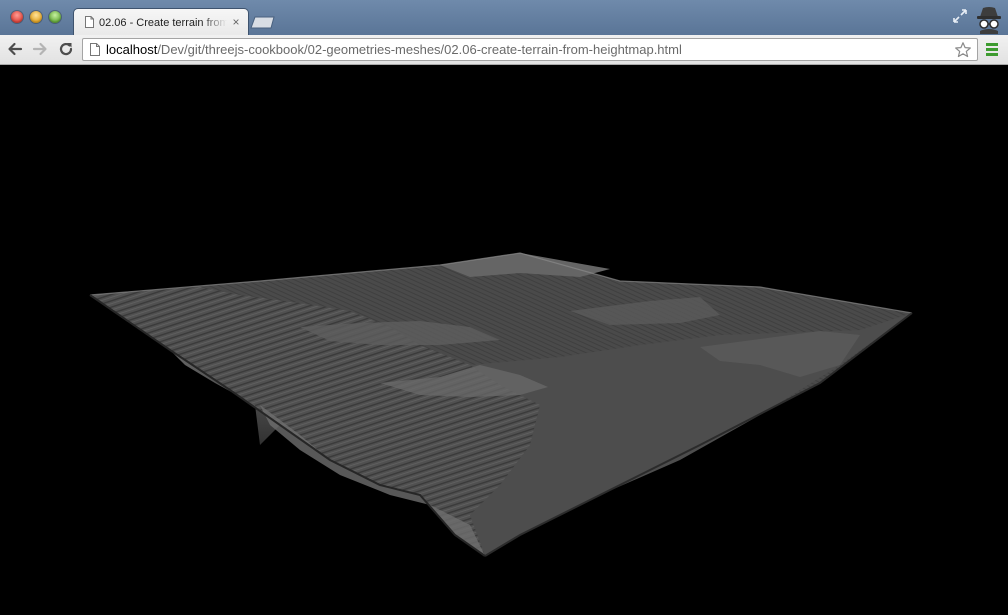 The width and height of the screenshot is (1008, 615). I want to click on star-icon, so click(963, 50).